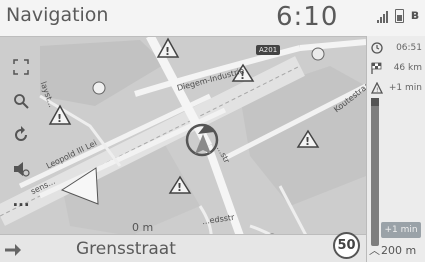 Image resolution: width=425 pixels, height=262 pixels. I want to click on signal-icon, so click(382, 16).